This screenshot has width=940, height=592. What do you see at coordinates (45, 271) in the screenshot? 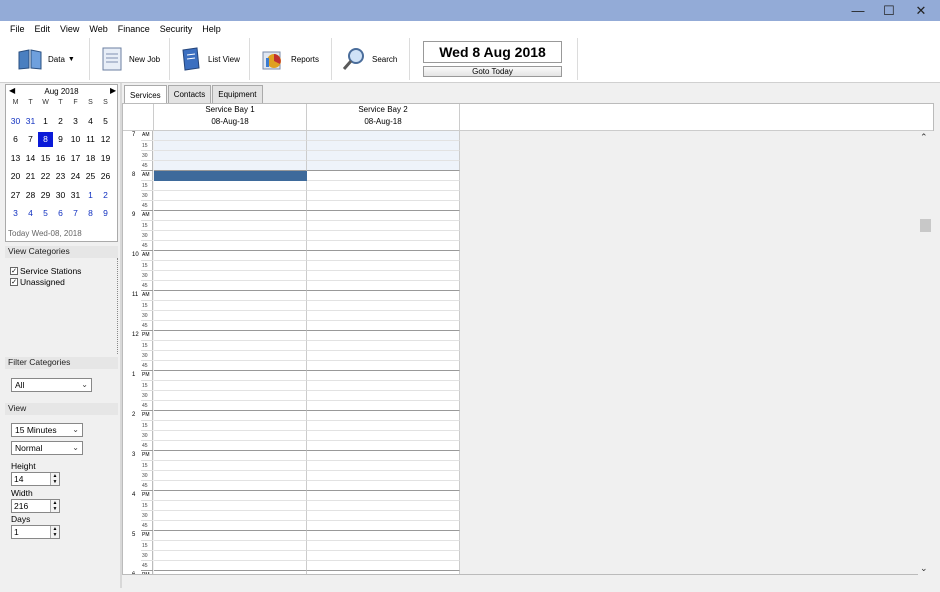
I see `category-checkbox-service-stations: ✓ Service Stations` at bounding box center [45, 271].